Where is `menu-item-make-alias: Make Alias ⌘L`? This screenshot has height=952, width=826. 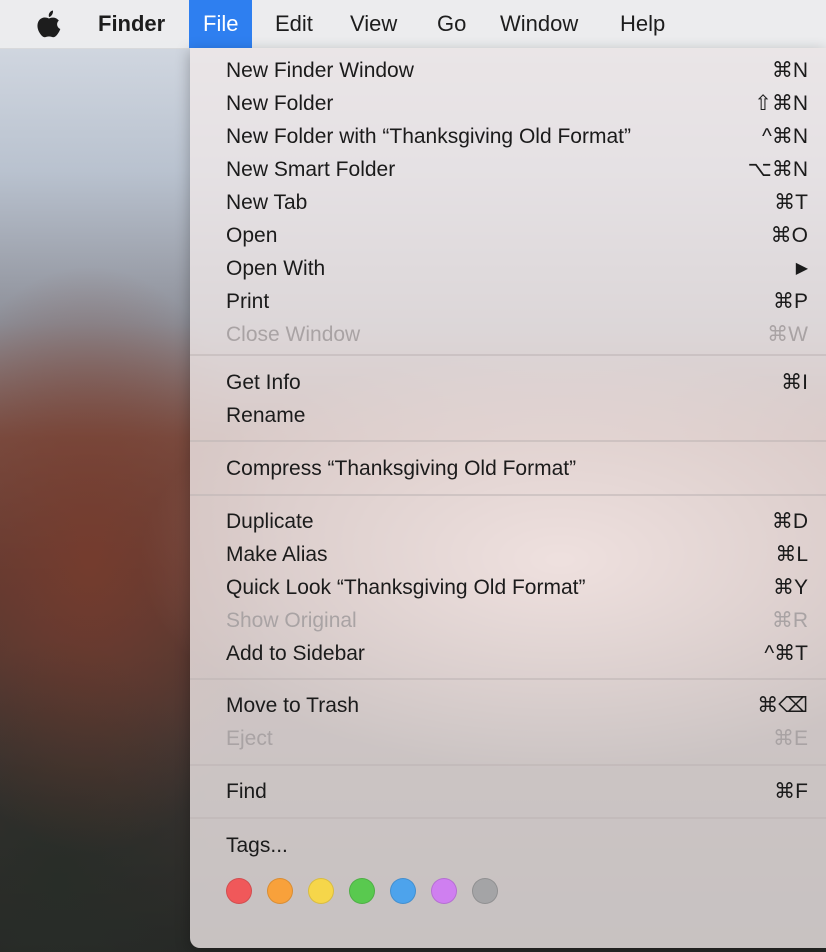 menu-item-make-alias: Make Alias ⌘L is located at coordinates (508, 554).